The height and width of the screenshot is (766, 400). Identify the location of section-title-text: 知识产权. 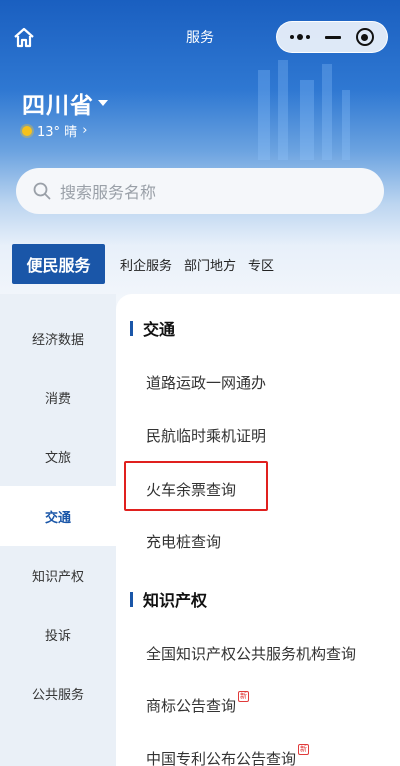
(175, 600).